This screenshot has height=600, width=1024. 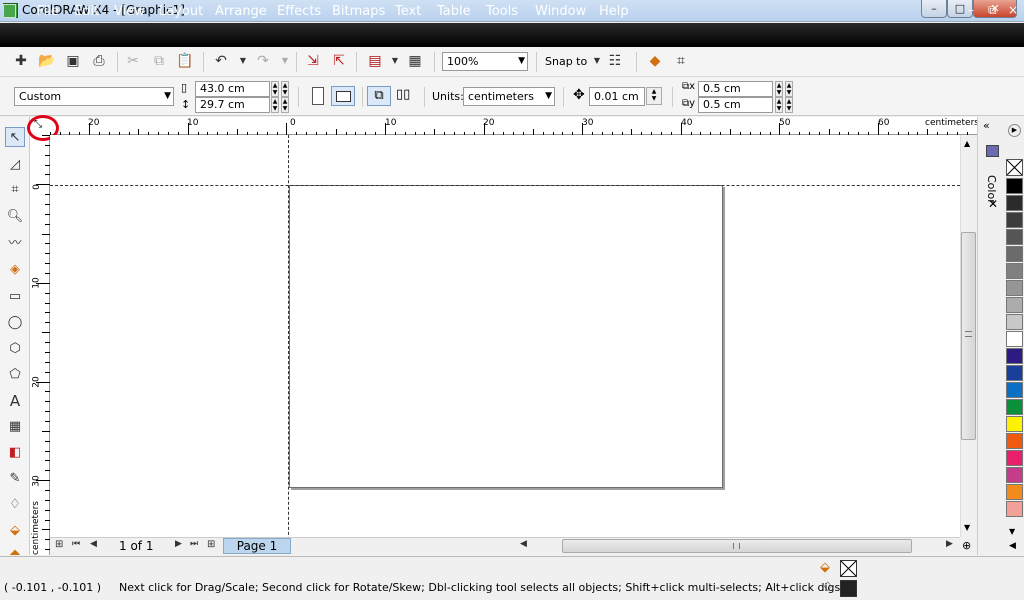 What do you see at coordinates (40, 345) in the screenshot?
I see `vertical-ruler: 0 10 20 30 centimeters` at bounding box center [40, 345].